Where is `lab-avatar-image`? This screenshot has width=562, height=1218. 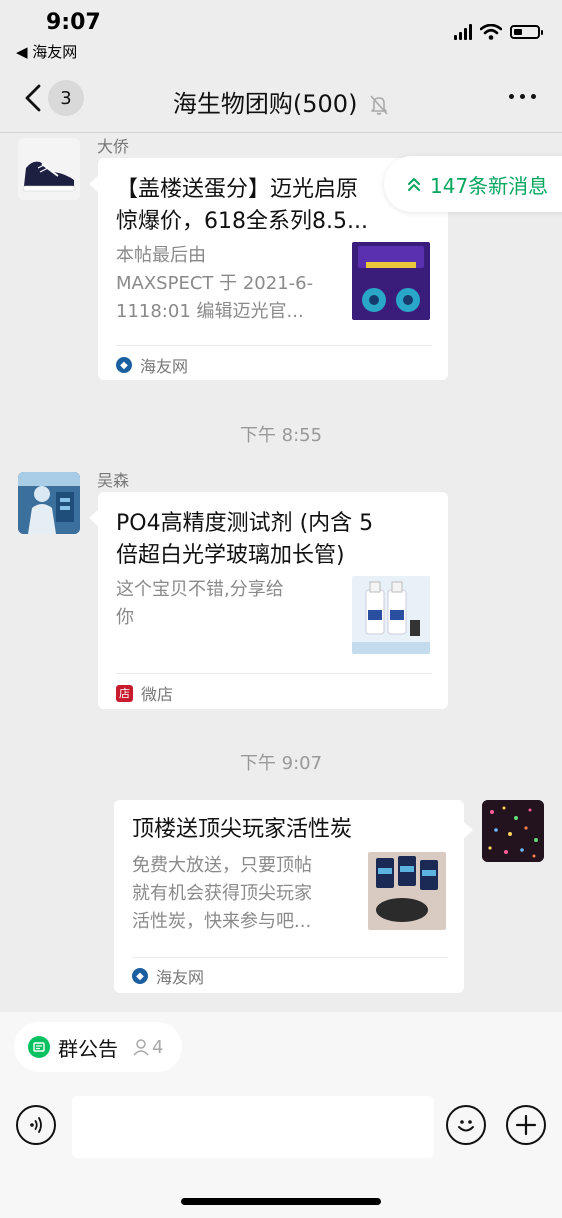 lab-avatar-image is located at coordinates (49, 503).